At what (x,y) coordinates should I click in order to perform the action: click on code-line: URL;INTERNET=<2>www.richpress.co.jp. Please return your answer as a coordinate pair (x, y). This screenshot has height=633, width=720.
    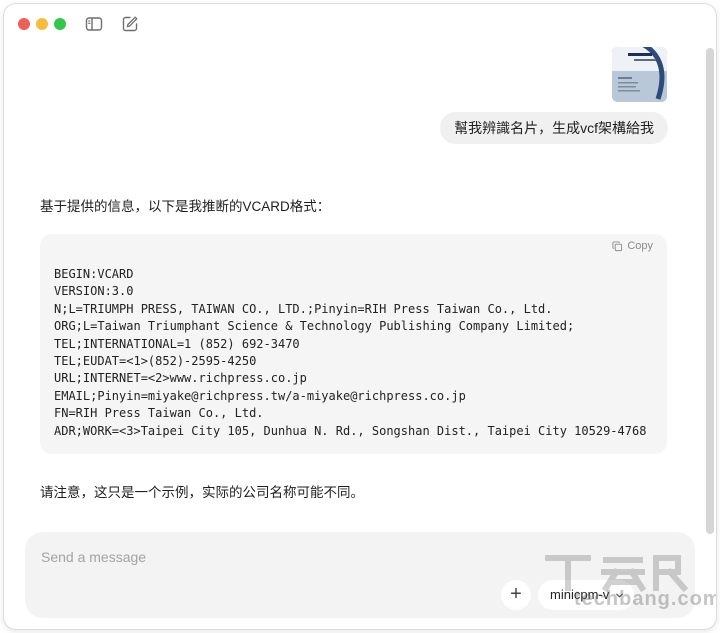
    Looking at the image, I should click on (180, 378).